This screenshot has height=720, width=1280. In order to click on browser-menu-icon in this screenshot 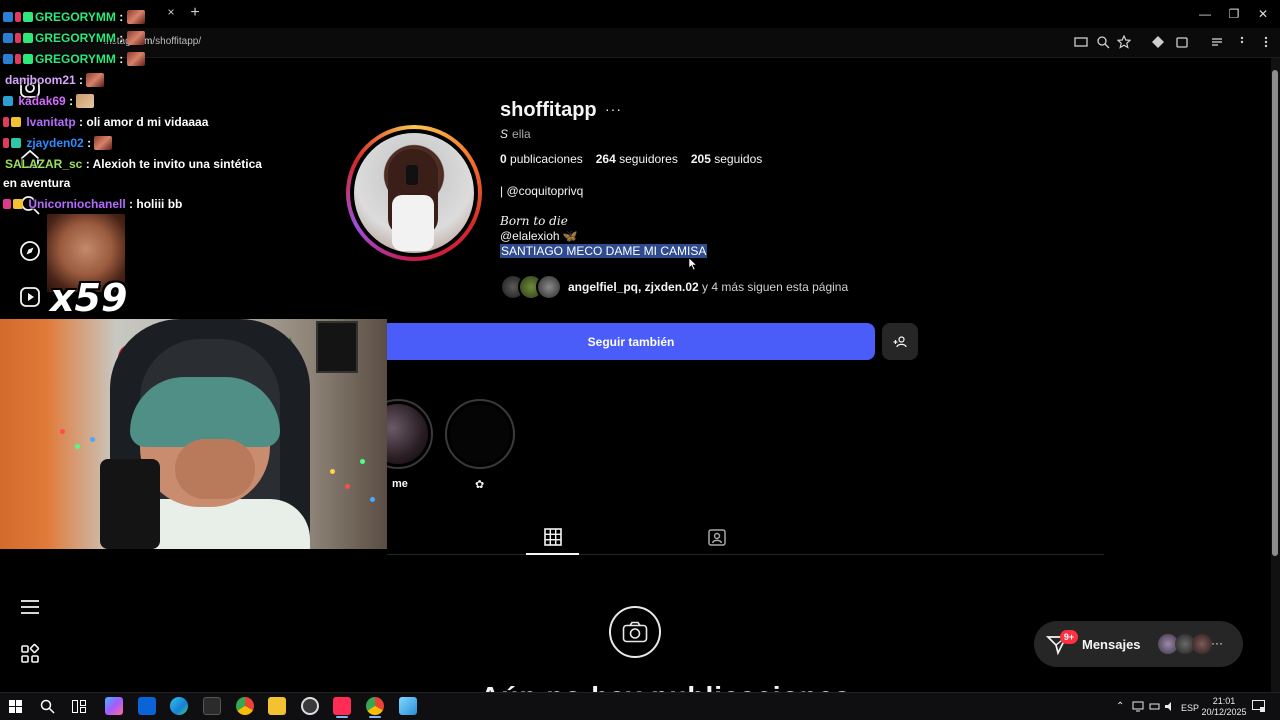, I will do `click(1266, 43)`.